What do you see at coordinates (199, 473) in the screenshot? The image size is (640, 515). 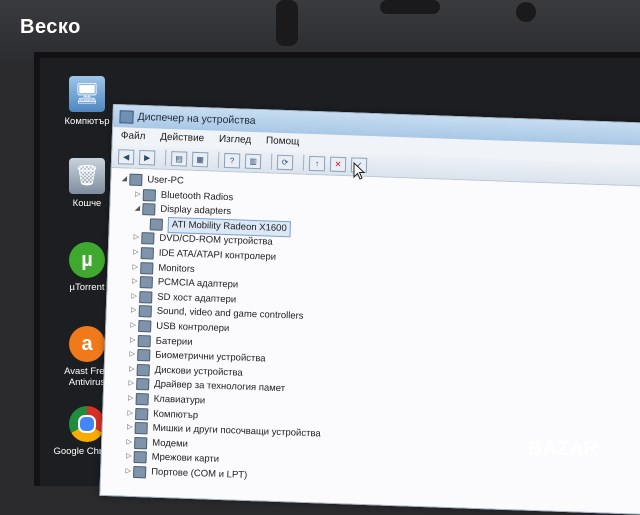 I see `tree-item-label: Портове (COM и LPT)` at bounding box center [199, 473].